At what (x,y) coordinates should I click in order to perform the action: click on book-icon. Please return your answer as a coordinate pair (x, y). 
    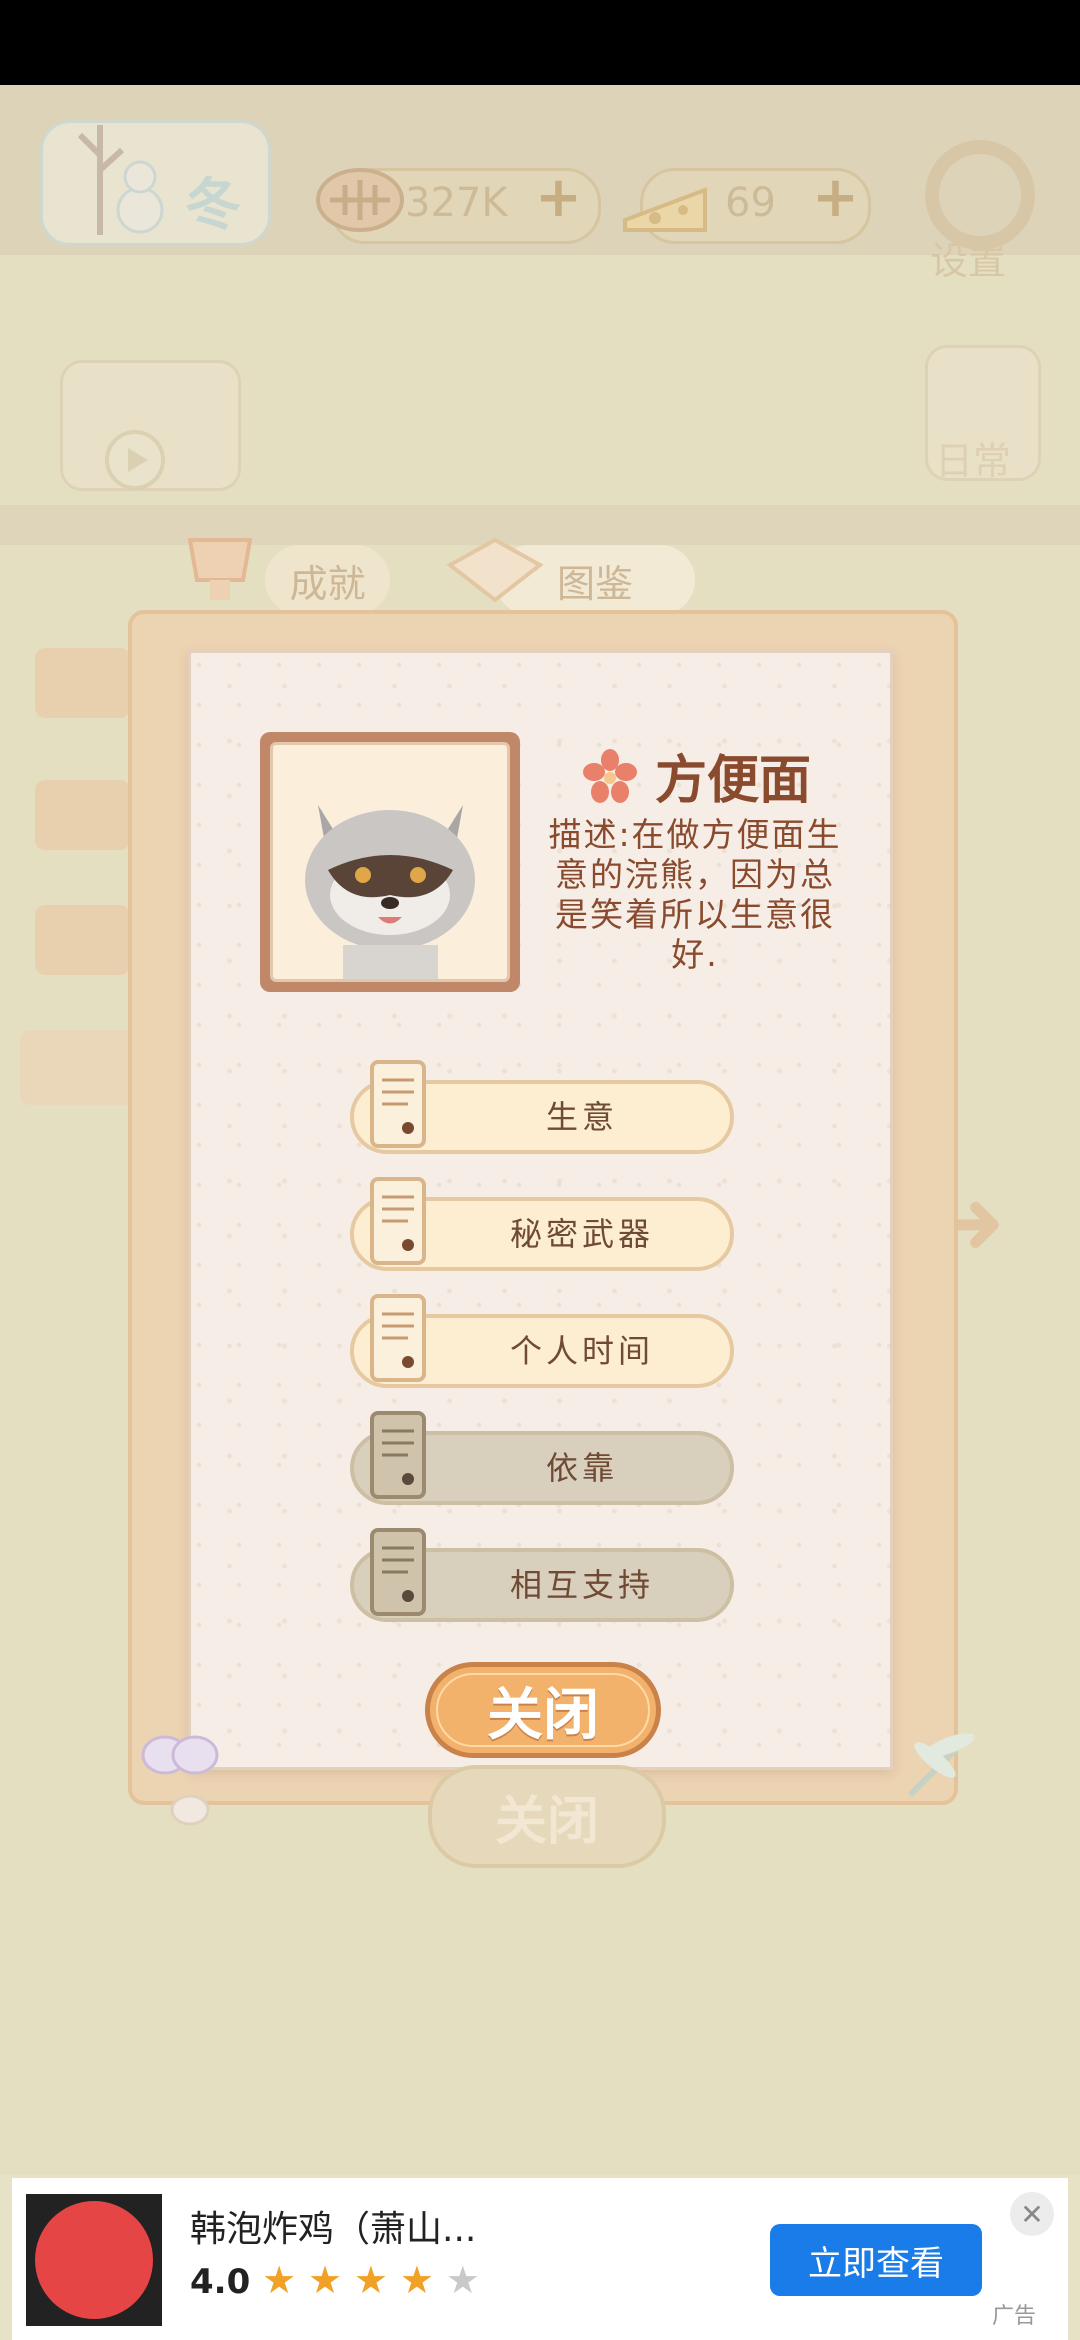
    Looking at the image, I should click on (495, 570).